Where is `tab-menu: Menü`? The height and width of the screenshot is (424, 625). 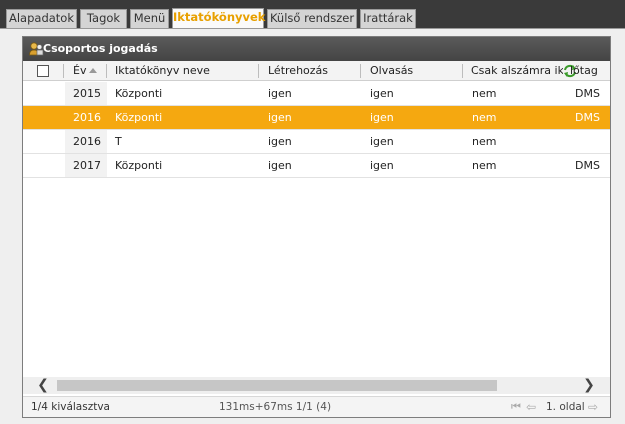
tab-menu: Menü is located at coordinates (149, 18).